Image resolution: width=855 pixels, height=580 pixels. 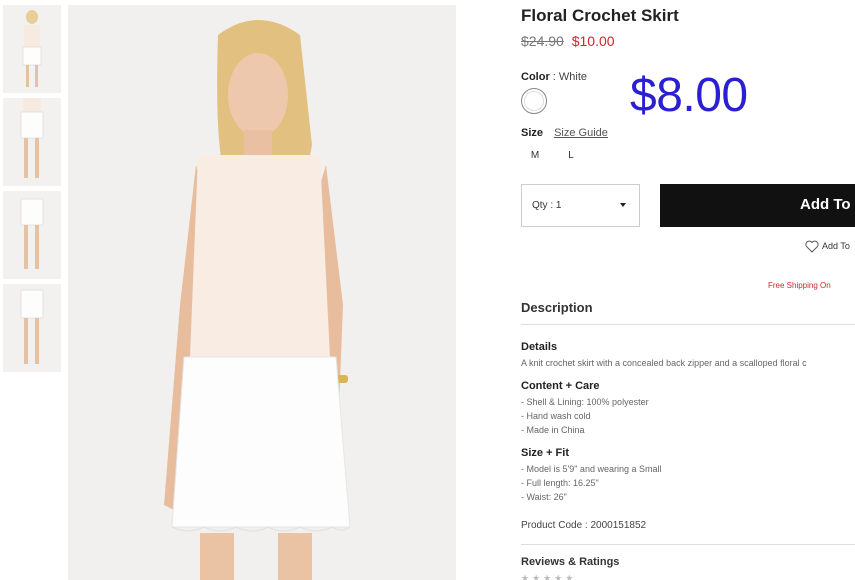 What do you see at coordinates (535, 155) in the screenshot?
I see `size-option-m: M` at bounding box center [535, 155].